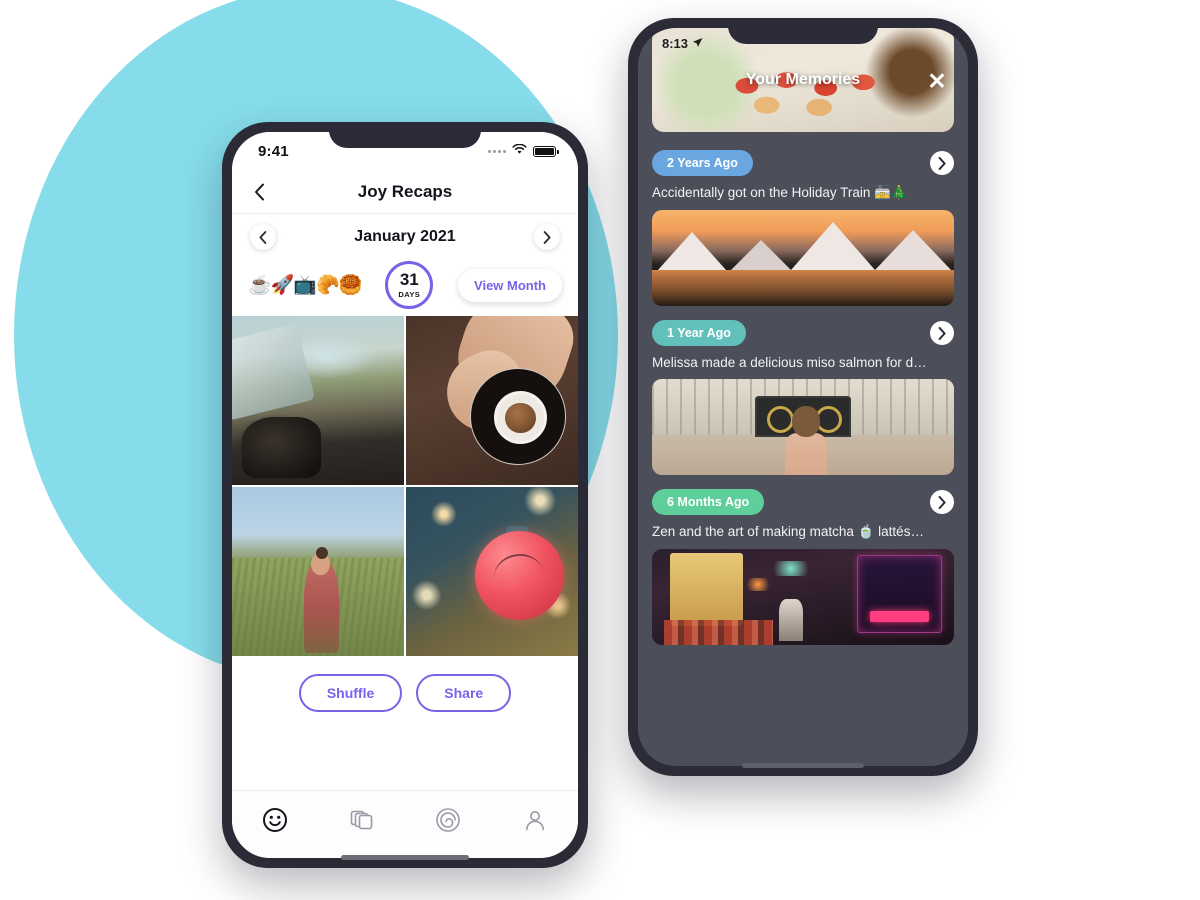  I want to click on photo-tokyo-alley, so click(803, 597).